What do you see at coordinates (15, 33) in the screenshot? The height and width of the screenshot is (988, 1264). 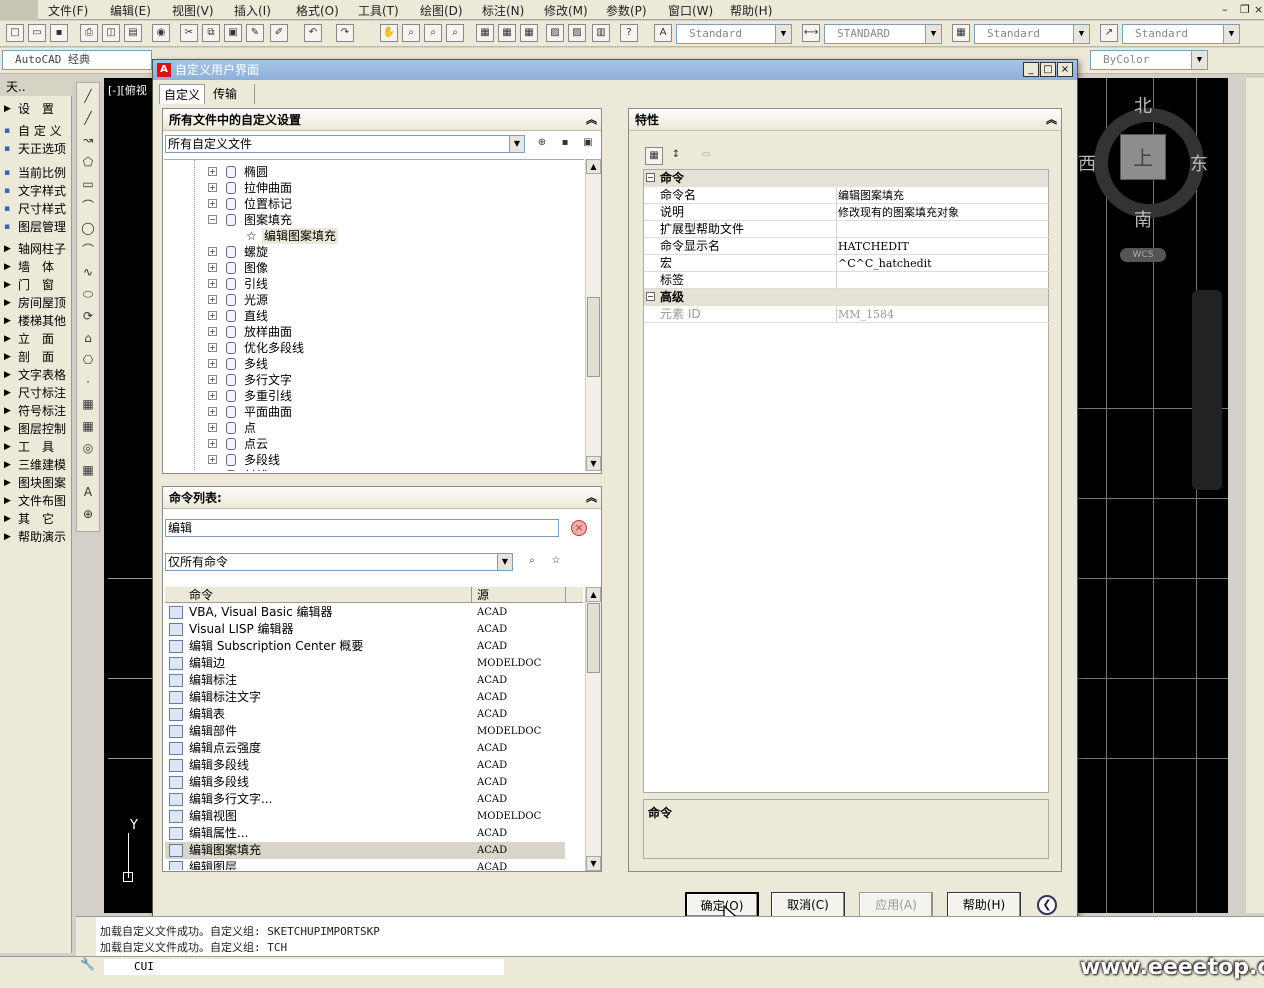 I see `new-file-icon: □` at bounding box center [15, 33].